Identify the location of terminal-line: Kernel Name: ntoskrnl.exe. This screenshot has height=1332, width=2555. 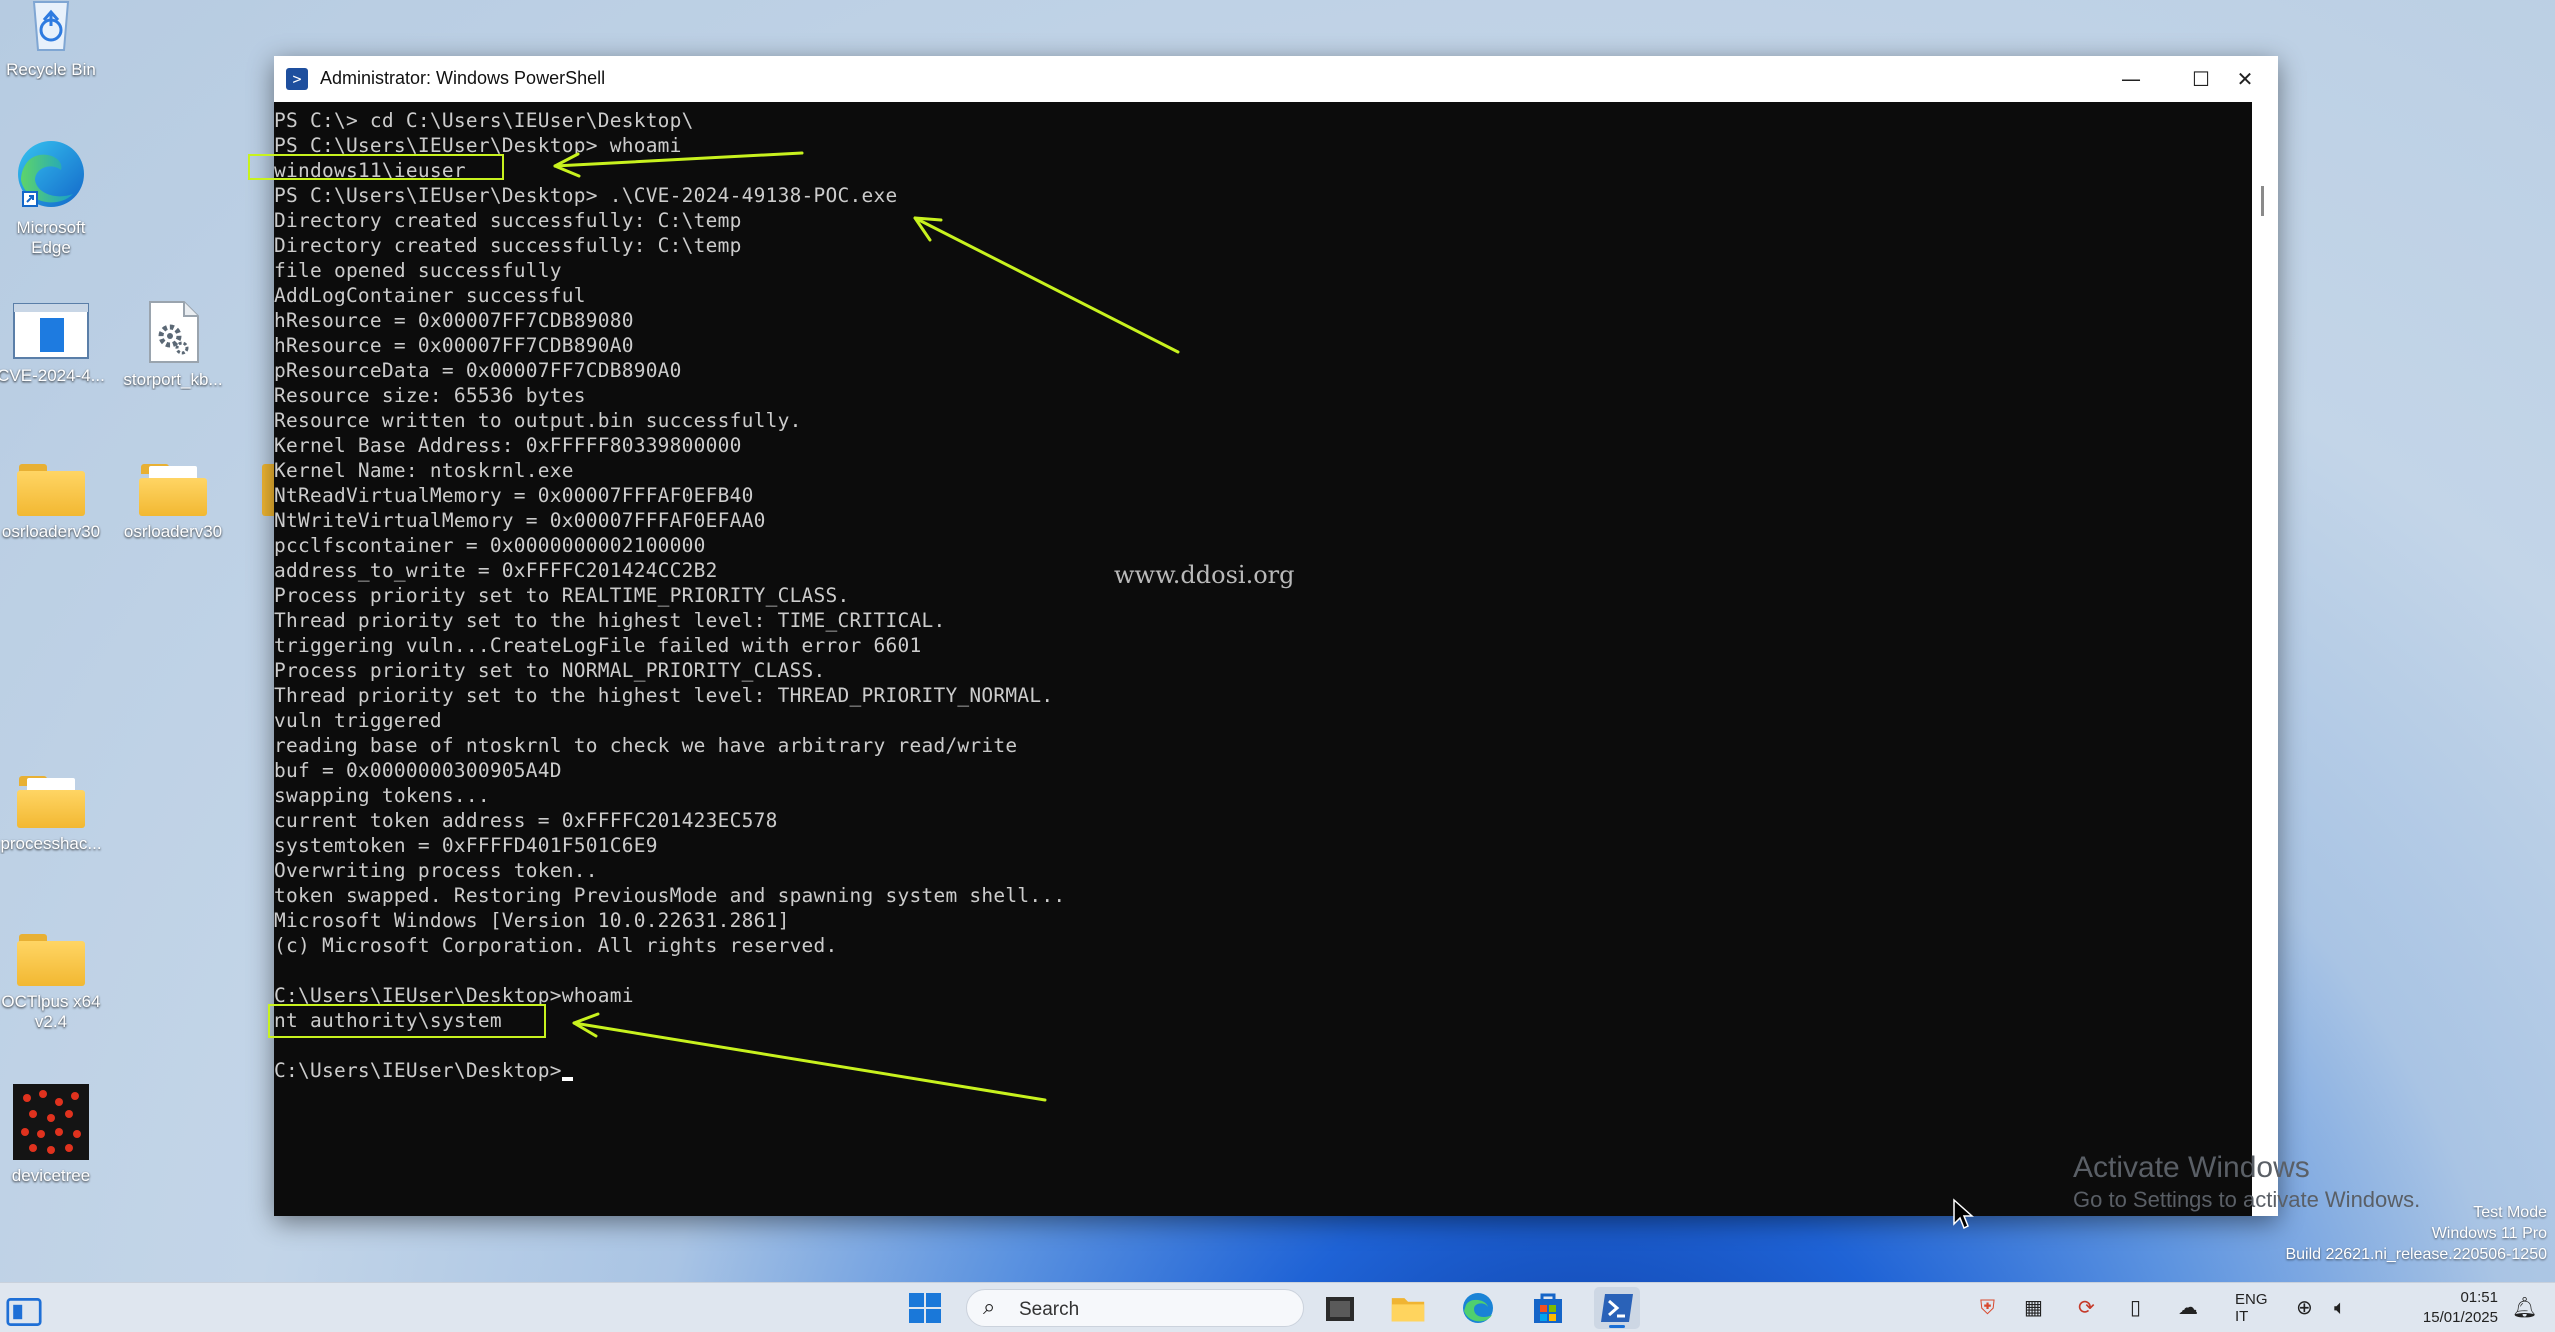
(424, 470).